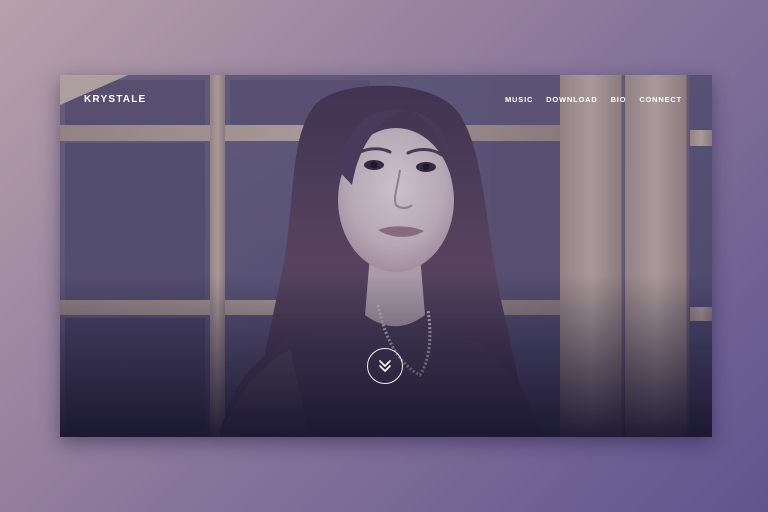  I want to click on scroll-down-button, so click(385, 366).